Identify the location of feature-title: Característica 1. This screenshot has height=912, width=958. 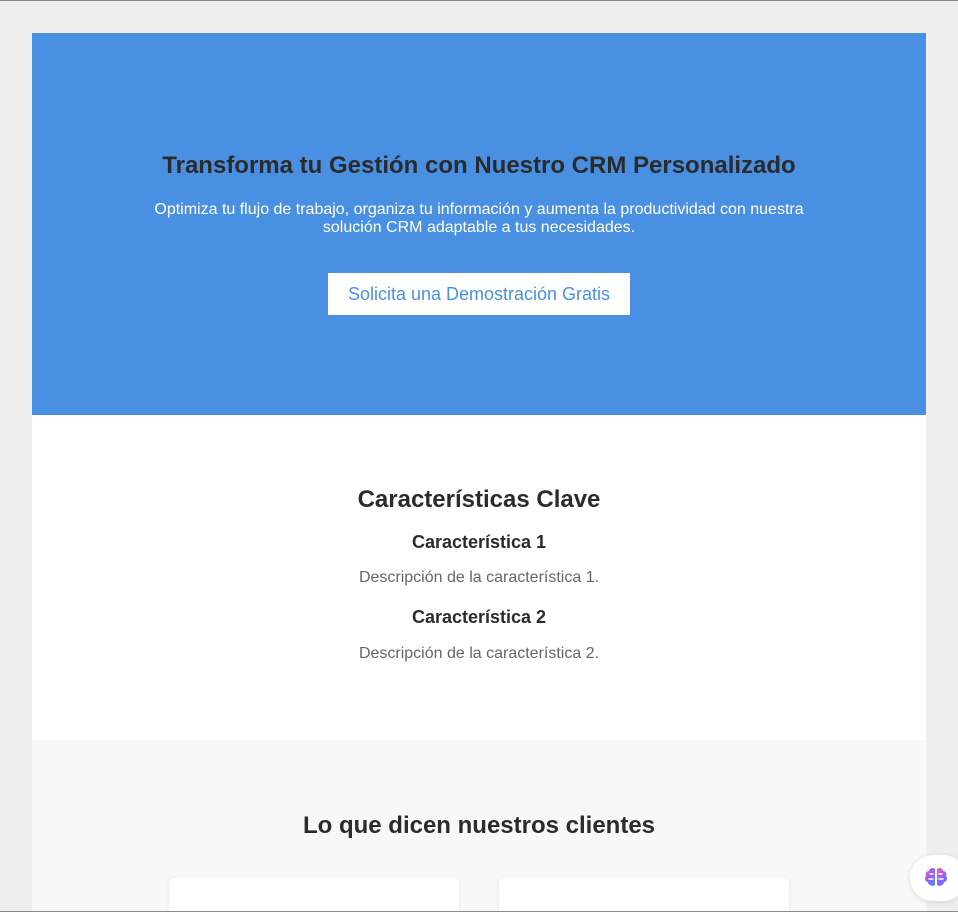
(479, 542).